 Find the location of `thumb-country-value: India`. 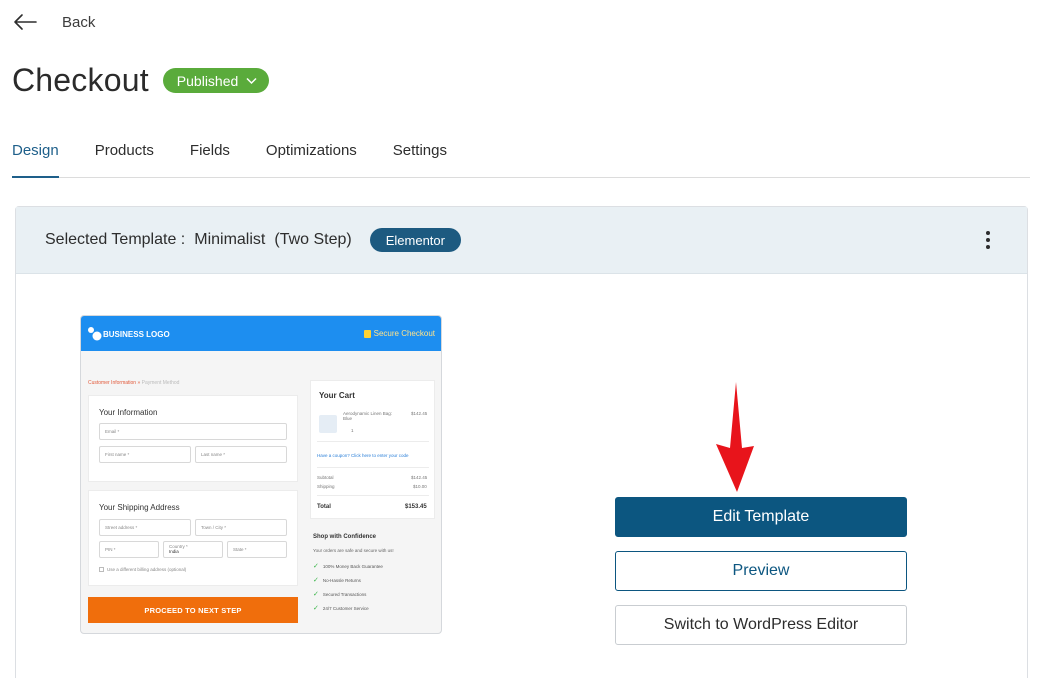

thumb-country-value: India is located at coordinates (174, 551).